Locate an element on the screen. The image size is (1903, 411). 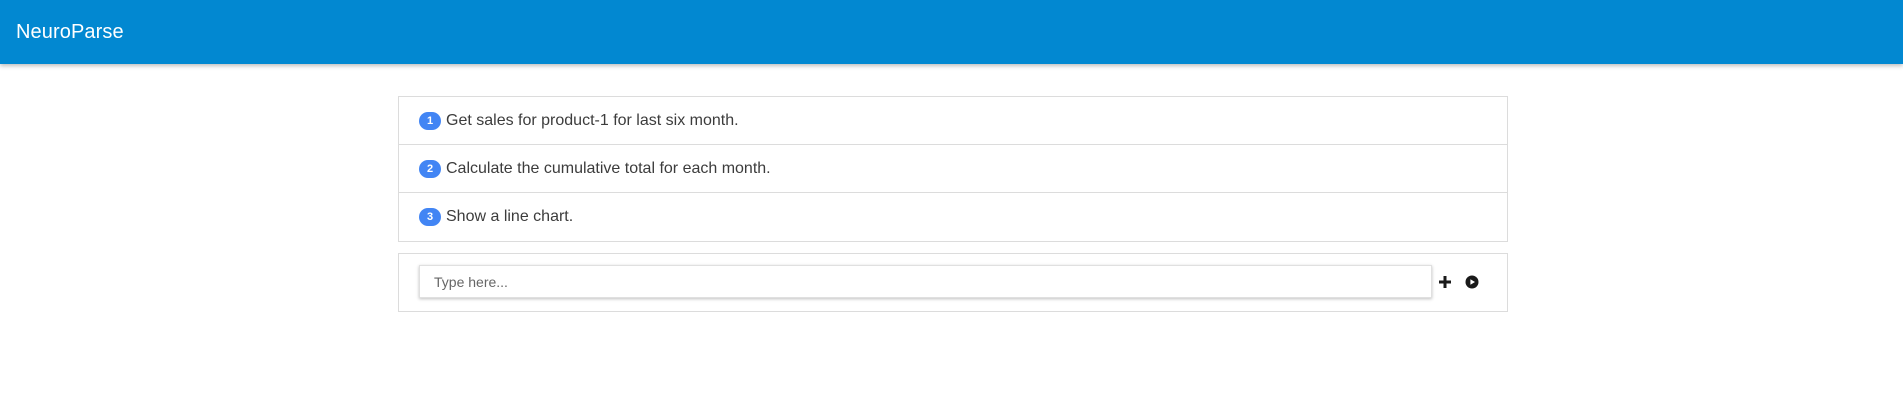
add-step-button is located at coordinates (1445, 282).